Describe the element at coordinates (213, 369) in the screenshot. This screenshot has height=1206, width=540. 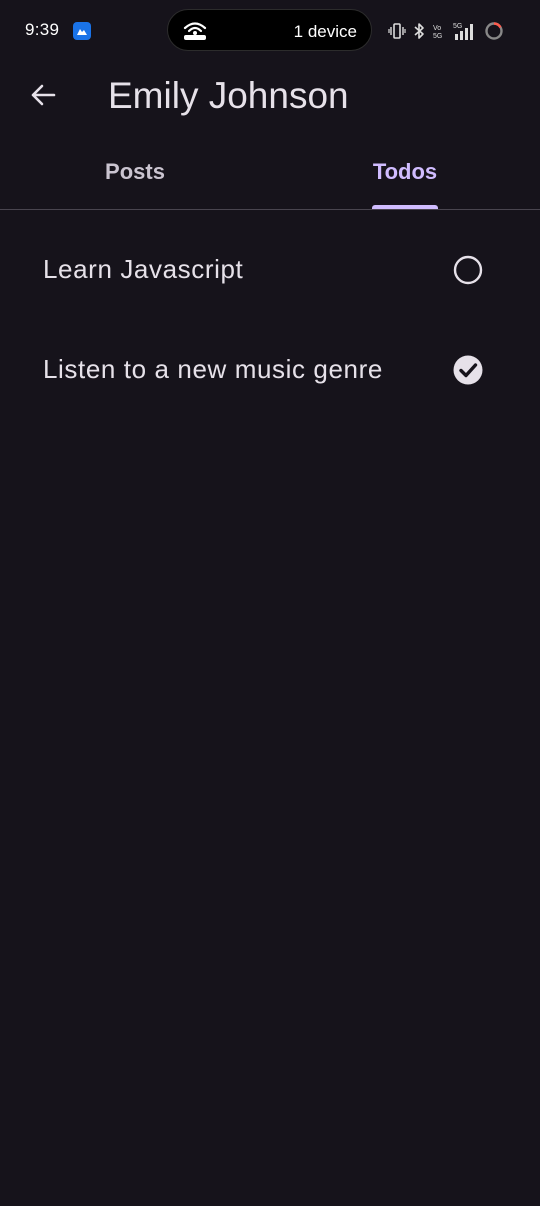
I see `todo-title: Listen to a new music genre` at that location.